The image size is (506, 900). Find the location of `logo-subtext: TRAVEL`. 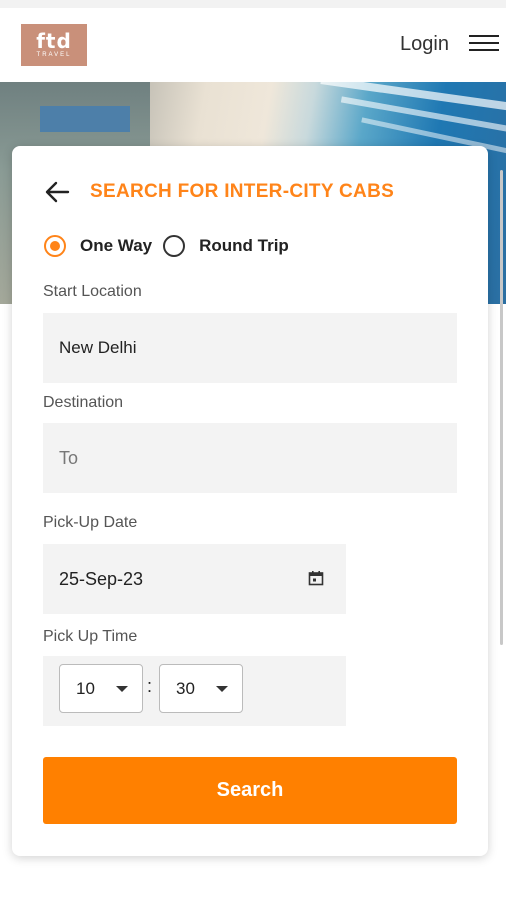

logo-subtext: TRAVEL is located at coordinates (54, 55).